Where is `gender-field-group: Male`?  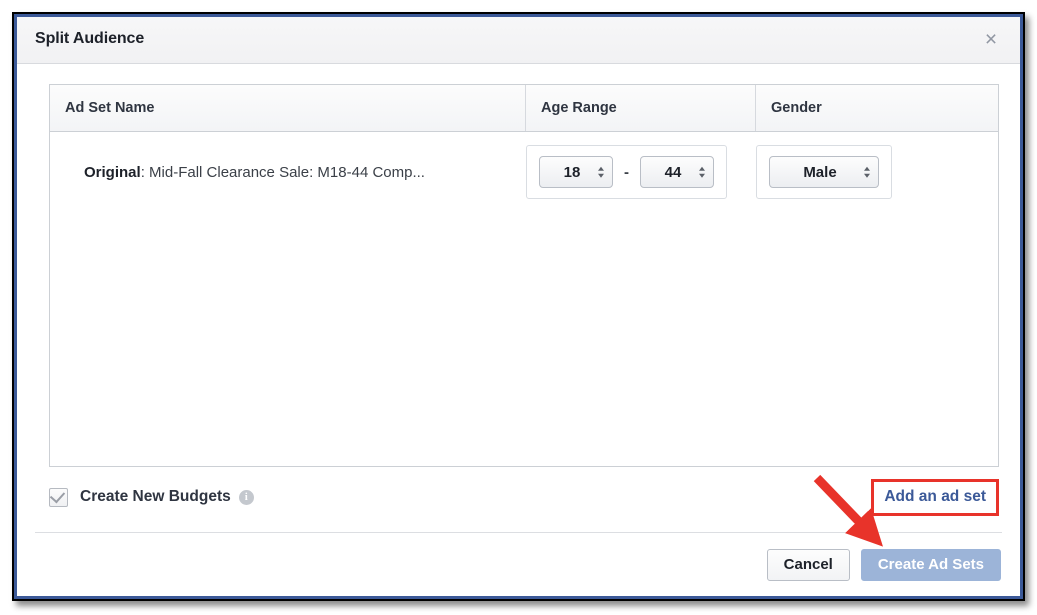 gender-field-group: Male is located at coordinates (824, 172).